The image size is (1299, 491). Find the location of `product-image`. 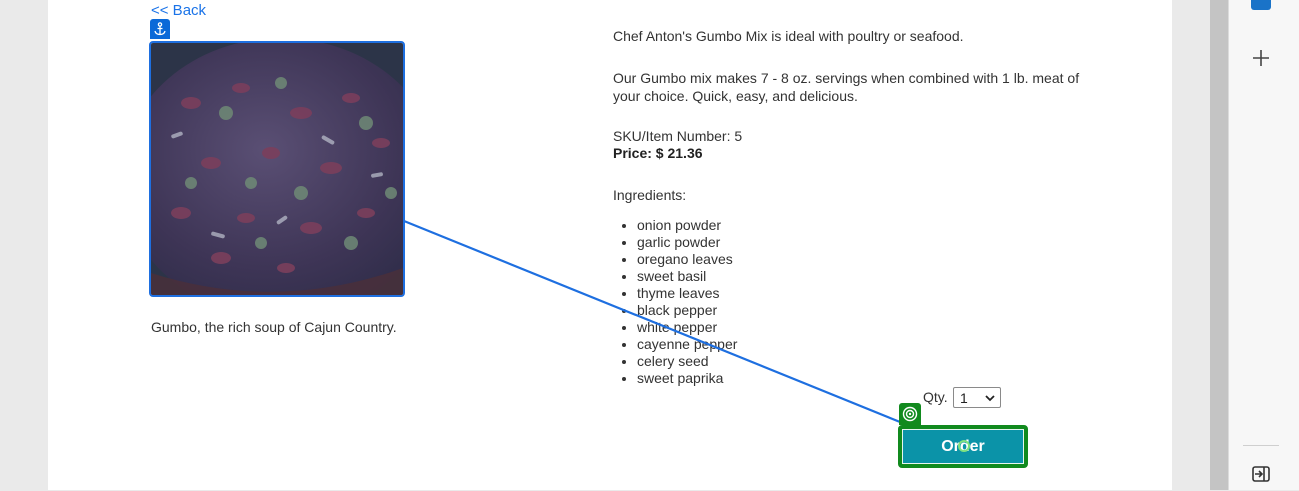

product-image is located at coordinates (277, 169).